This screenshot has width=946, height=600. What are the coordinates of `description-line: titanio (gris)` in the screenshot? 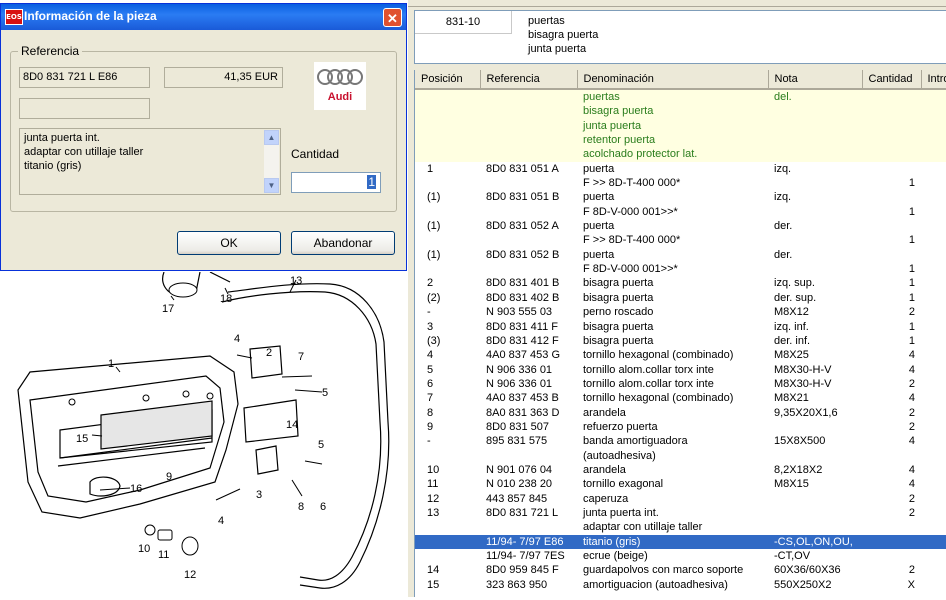 It's located at (53, 166).